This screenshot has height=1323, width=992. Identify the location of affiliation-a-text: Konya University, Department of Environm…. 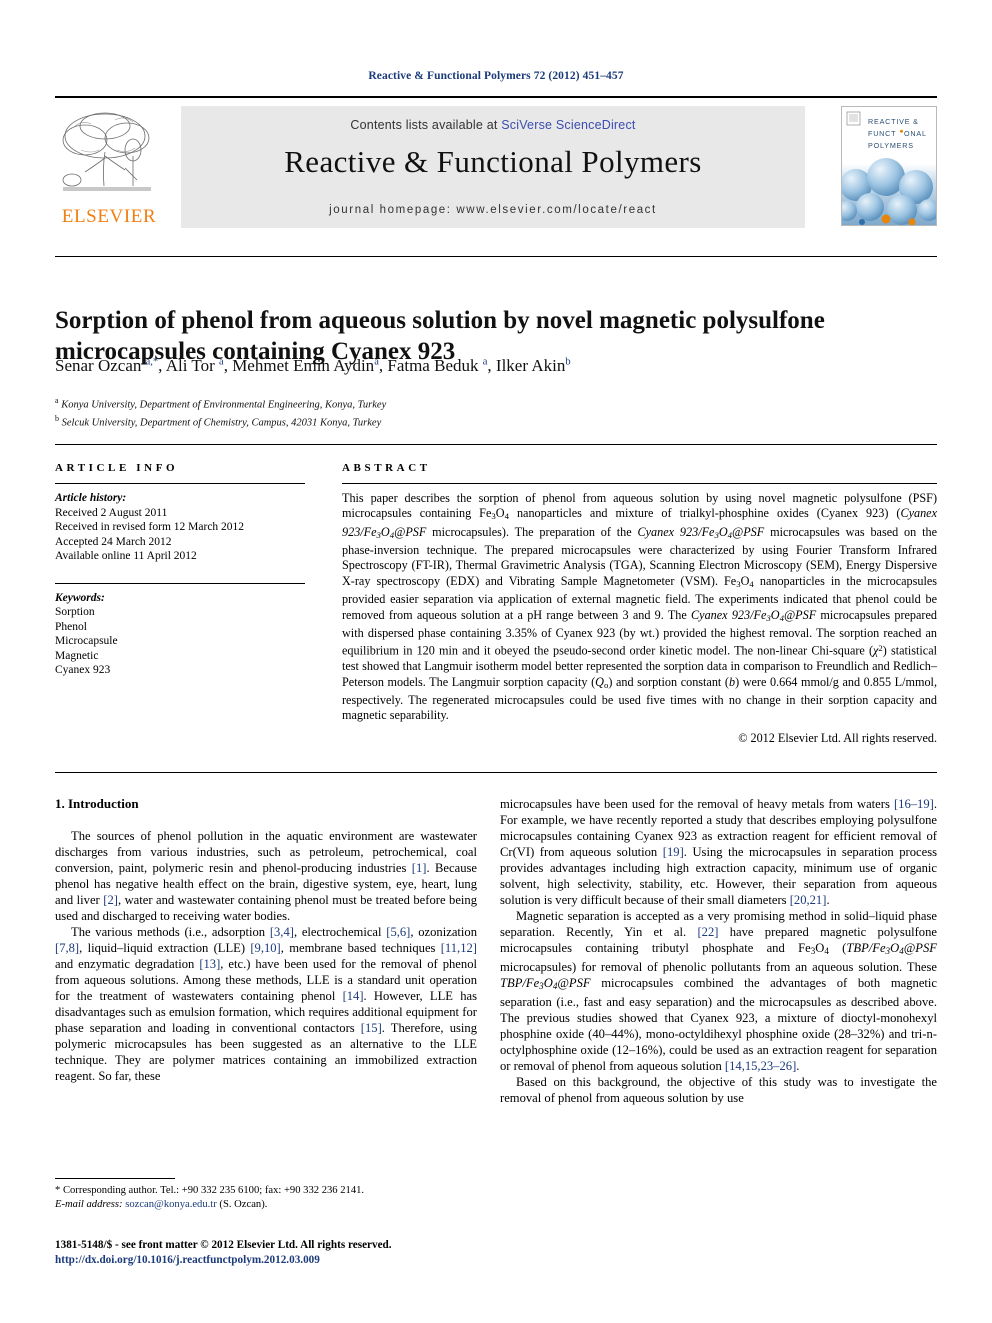
(224, 405).